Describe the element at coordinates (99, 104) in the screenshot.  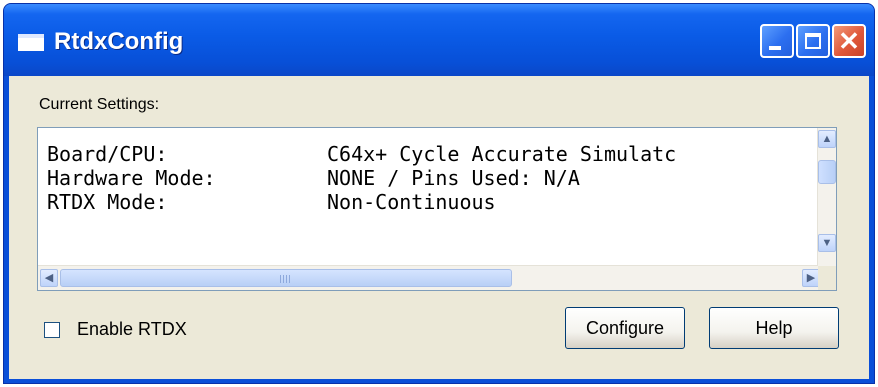
I see `current-settings-label: Current Settings:` at that location.